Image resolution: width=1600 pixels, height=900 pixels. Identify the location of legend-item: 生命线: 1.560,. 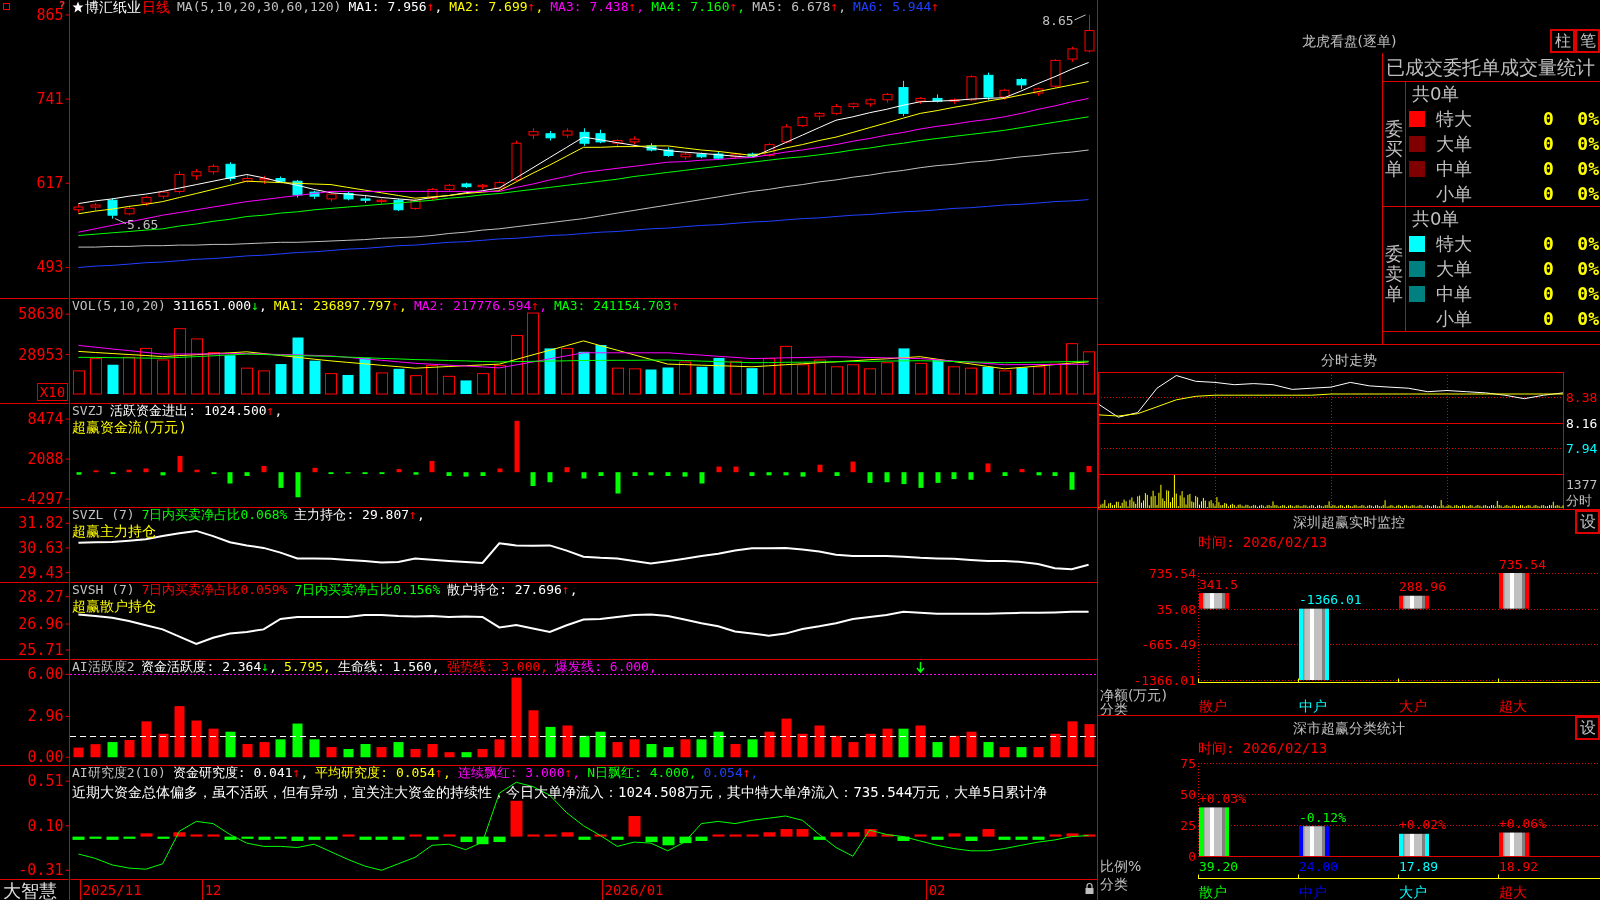
(388, 667).